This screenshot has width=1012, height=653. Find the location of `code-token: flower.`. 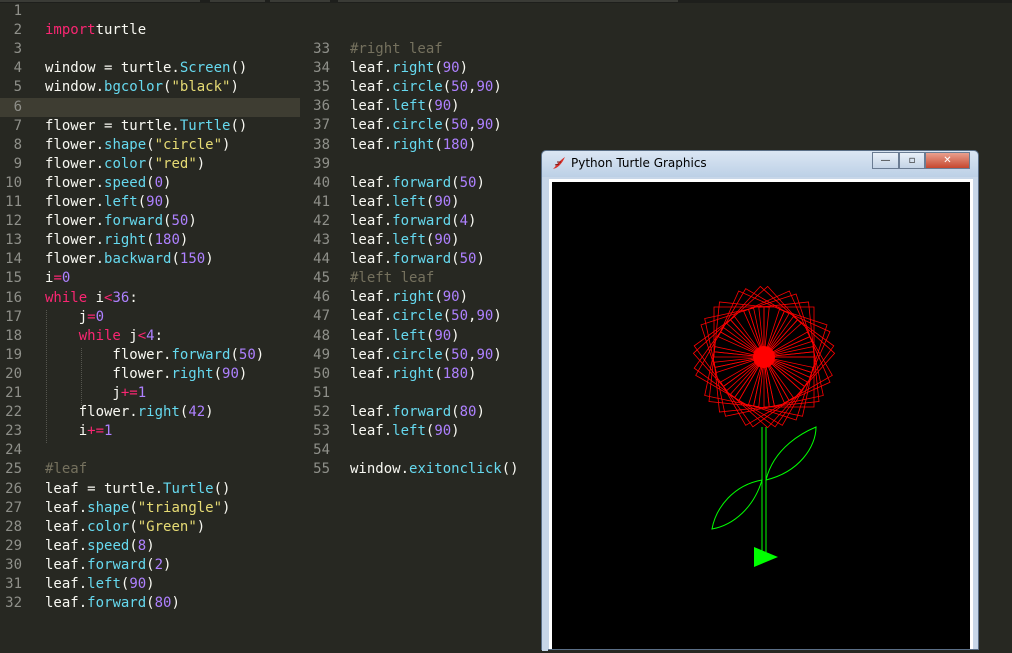

code-token: flower. is located at coordinates (75, 202).